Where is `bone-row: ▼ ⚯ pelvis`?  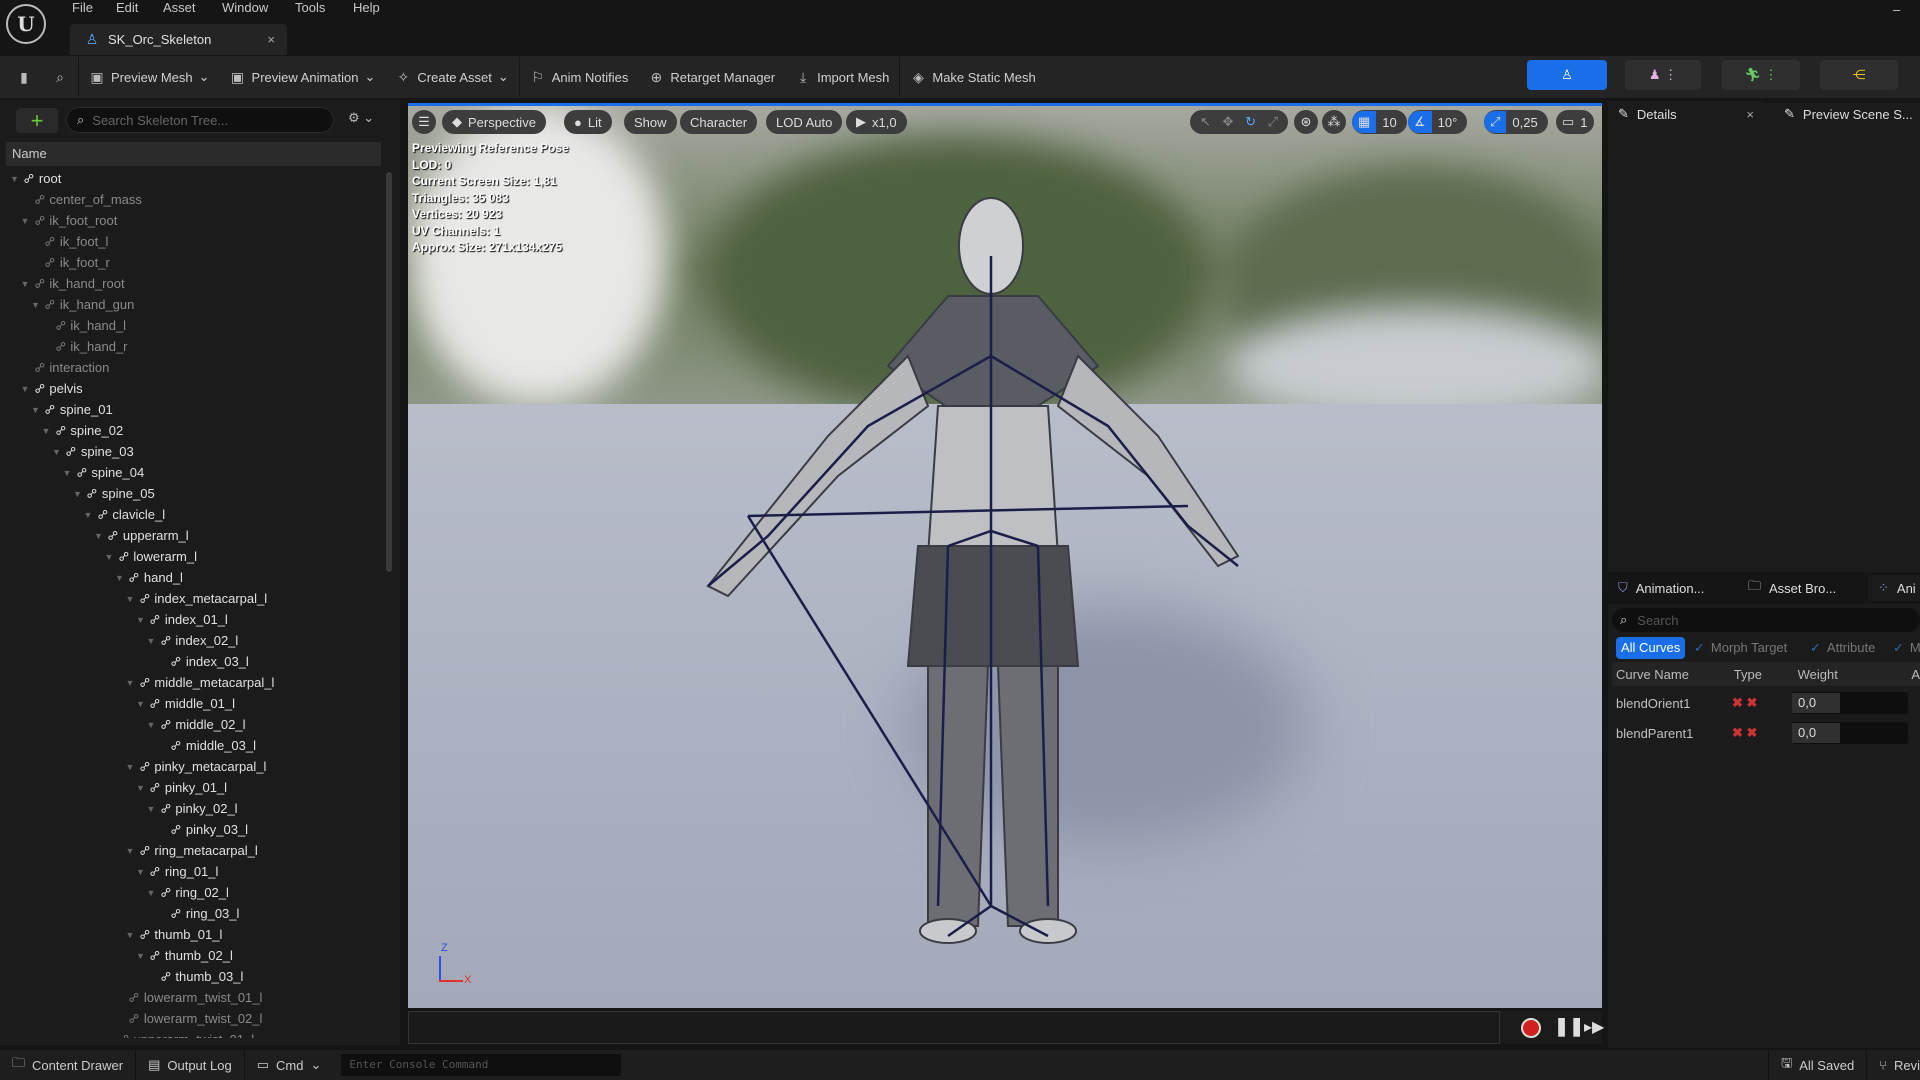
bone-row: ▼ ⚯ pelvis is located at coordinates (44, 388).